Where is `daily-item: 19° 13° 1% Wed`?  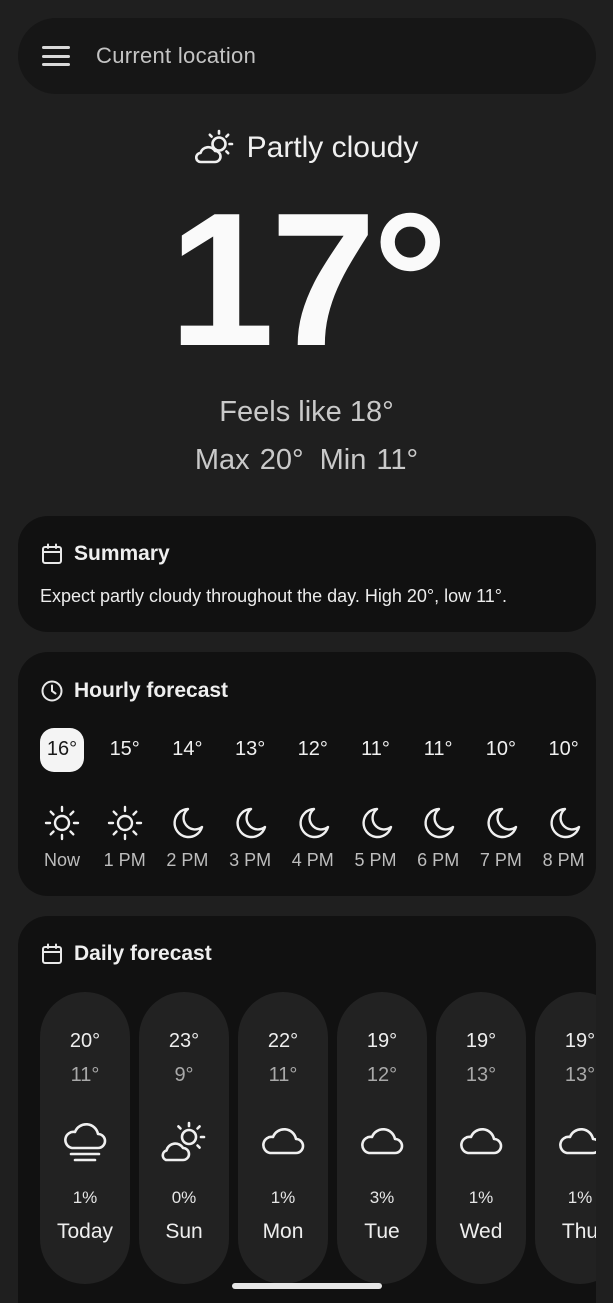 daily-item: 19° 13° 1% Wed is located at coordinates (481, 1138).